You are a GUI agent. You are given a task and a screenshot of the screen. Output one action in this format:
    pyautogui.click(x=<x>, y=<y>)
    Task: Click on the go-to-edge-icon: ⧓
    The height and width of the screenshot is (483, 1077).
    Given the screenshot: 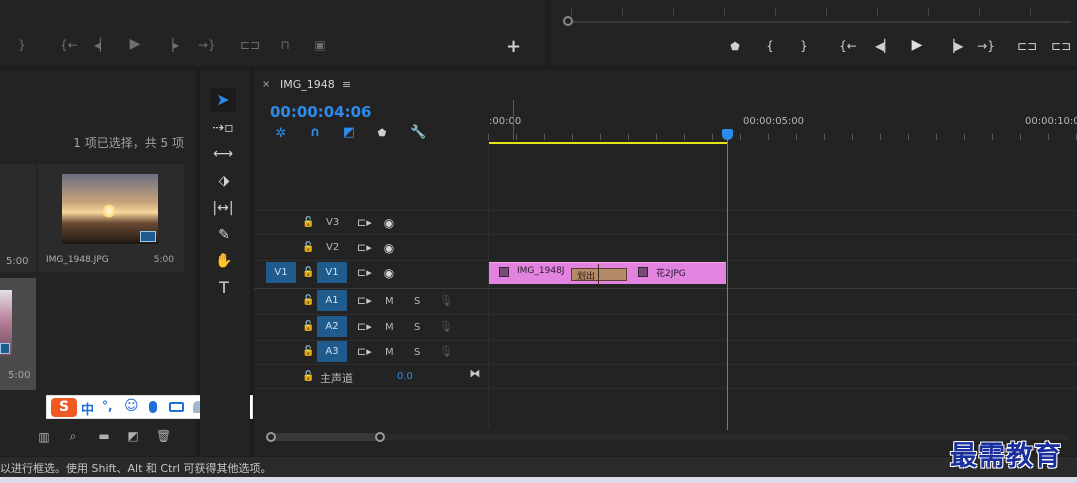 What is the action you would take?
    pyautogui.click(x=475, y=374)
    